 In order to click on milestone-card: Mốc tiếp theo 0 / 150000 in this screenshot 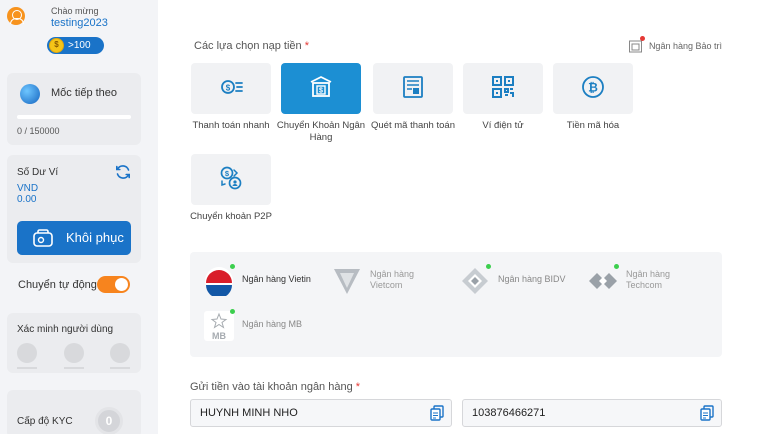, I will do `click(74, 109)`.